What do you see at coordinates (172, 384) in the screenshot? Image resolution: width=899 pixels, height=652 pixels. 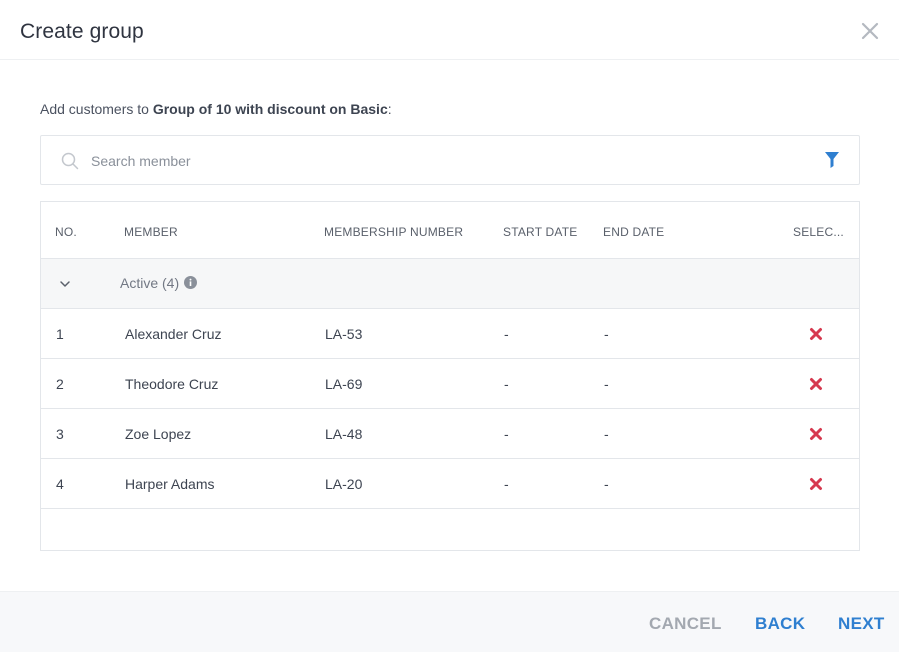 I see `row-member: Theodore Cruz` at bounding box center [172, 384].